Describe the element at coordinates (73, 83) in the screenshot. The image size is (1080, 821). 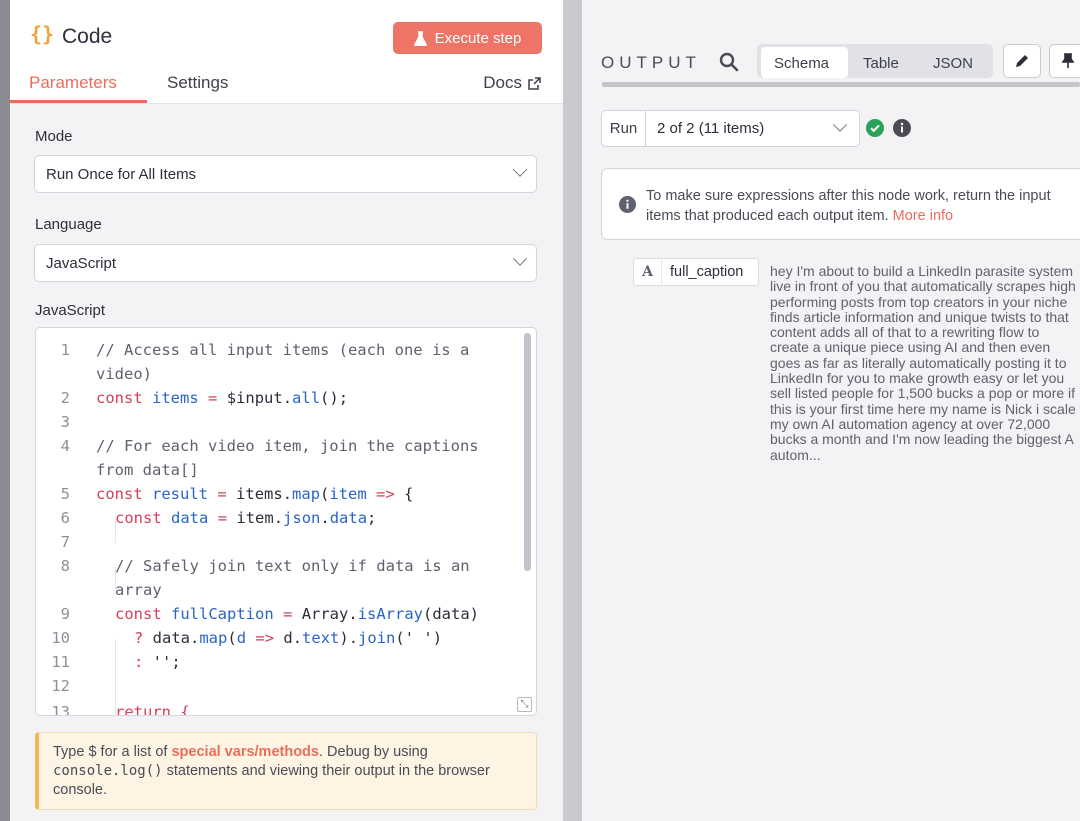
I see `tab-parameters: Parameters` at that location.